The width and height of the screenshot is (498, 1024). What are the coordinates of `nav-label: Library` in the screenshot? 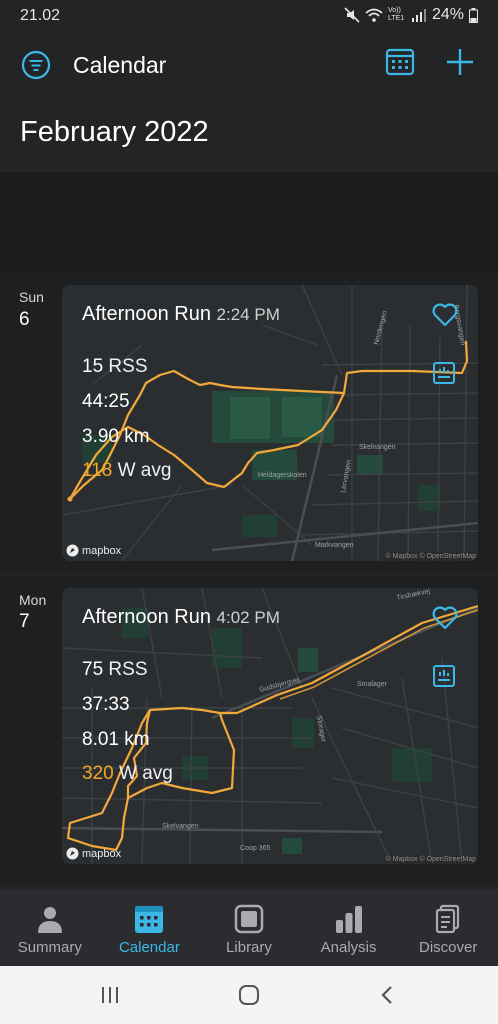 It's located at (249, 947).